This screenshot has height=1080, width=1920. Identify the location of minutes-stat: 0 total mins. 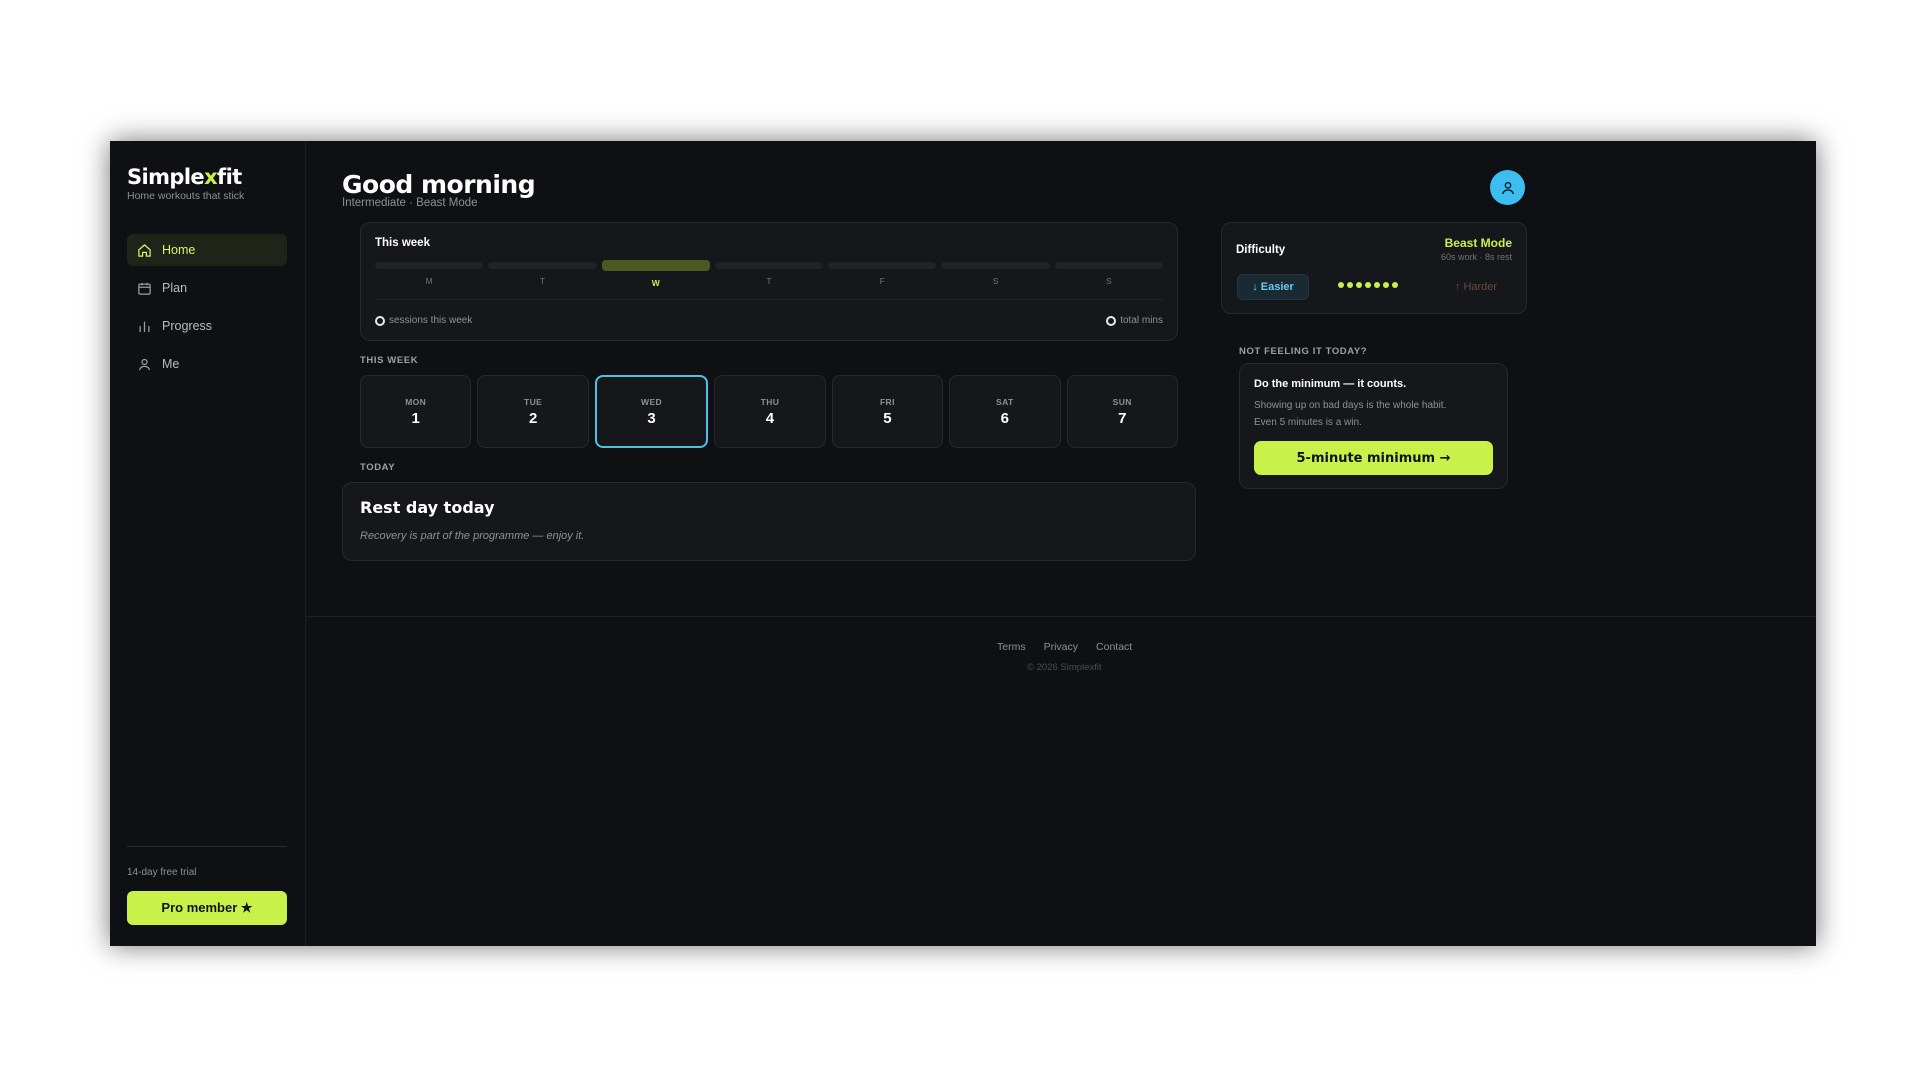
(1134, 320).